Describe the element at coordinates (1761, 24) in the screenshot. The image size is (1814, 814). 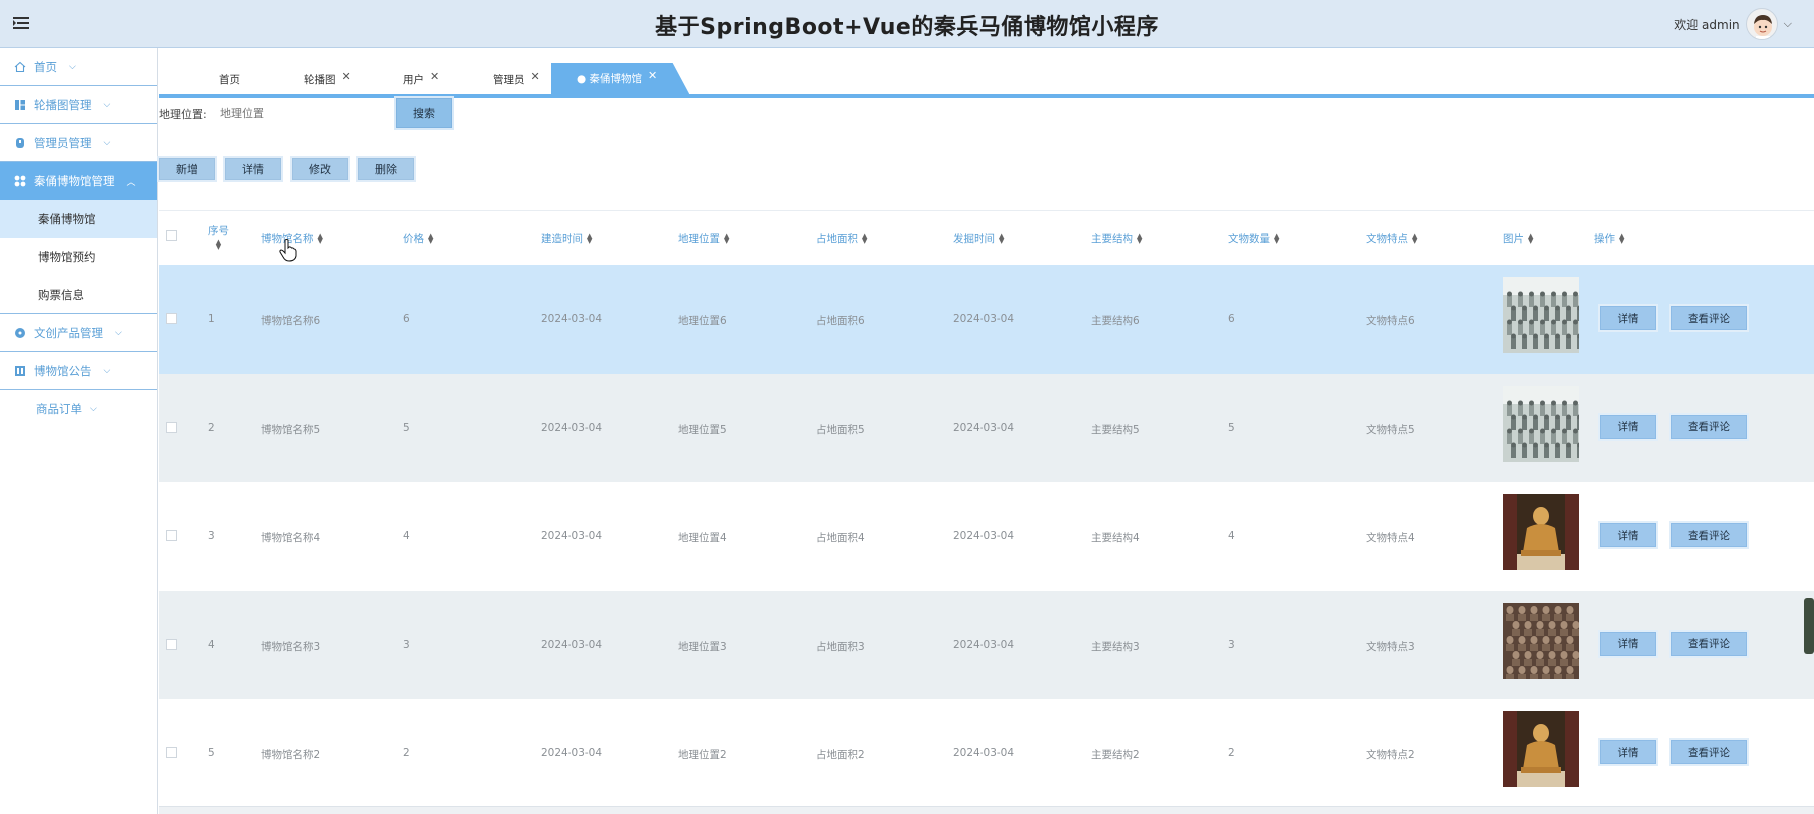
I see `avatar` at that location.